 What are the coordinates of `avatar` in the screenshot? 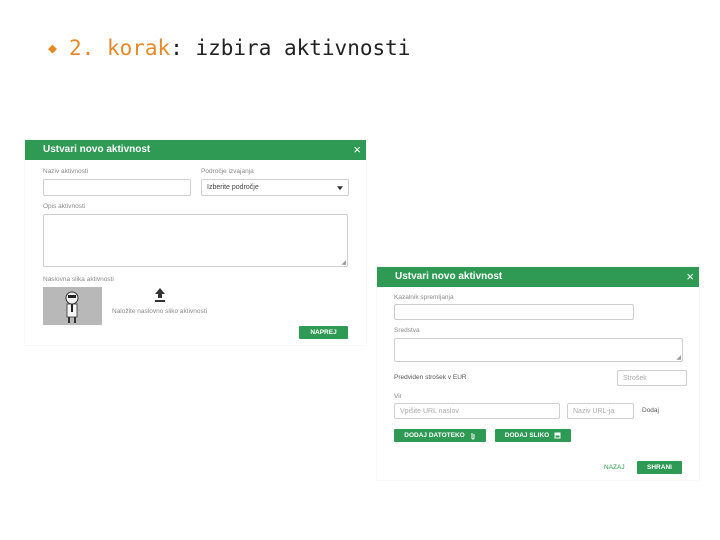 It's located at (72, 306).